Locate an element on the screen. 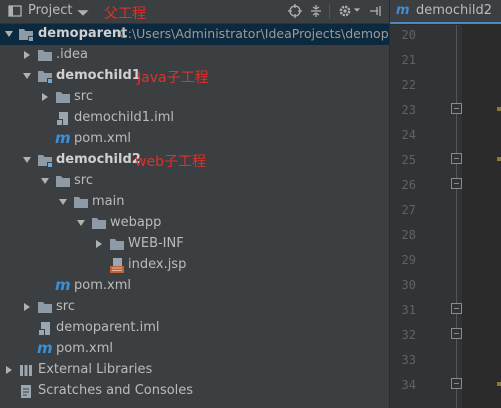 This screenshot has height=408, width=501. parent-project-annotation: 父工程 is located at coordinates (125, 14).